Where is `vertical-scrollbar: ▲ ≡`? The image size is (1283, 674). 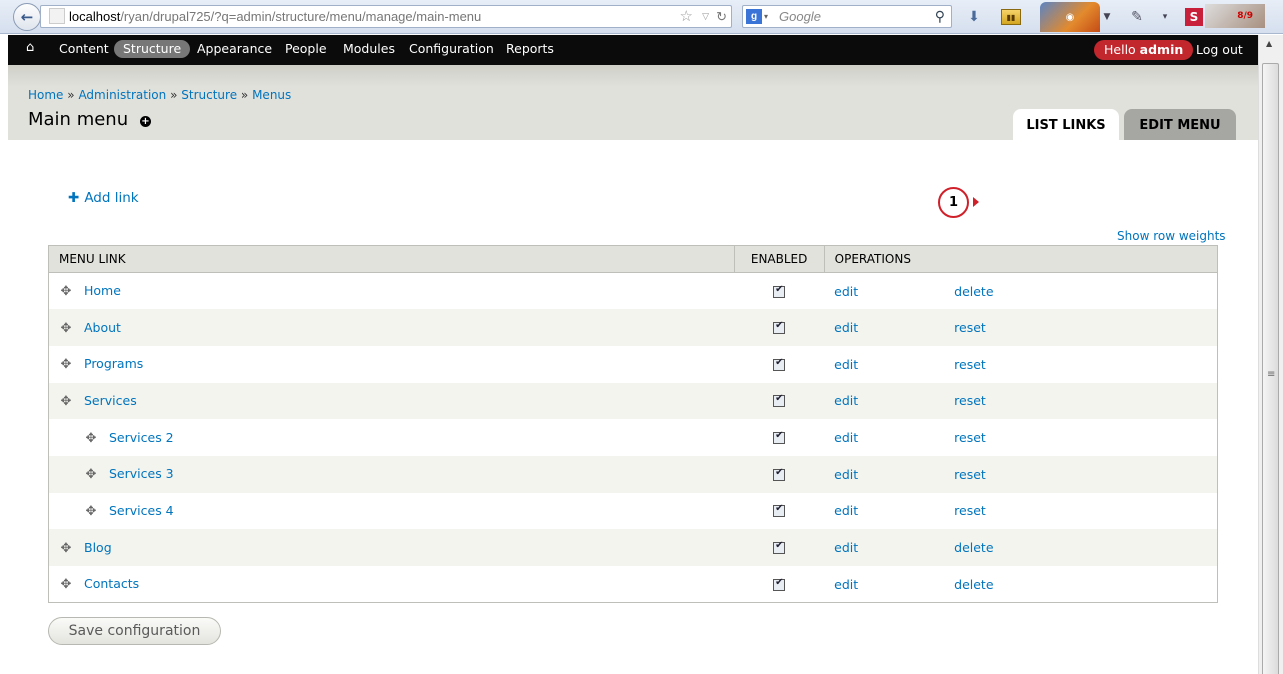 vertical-scrollbar: ▲ ≡ is located at coordinates (1270, 354).